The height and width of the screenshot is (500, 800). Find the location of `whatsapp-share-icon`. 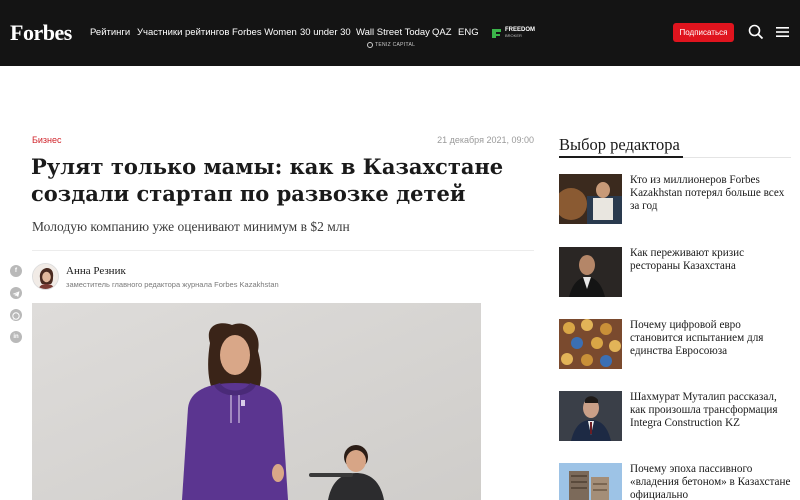

whatsapp-share-icon is located at coordinates (16, 315).